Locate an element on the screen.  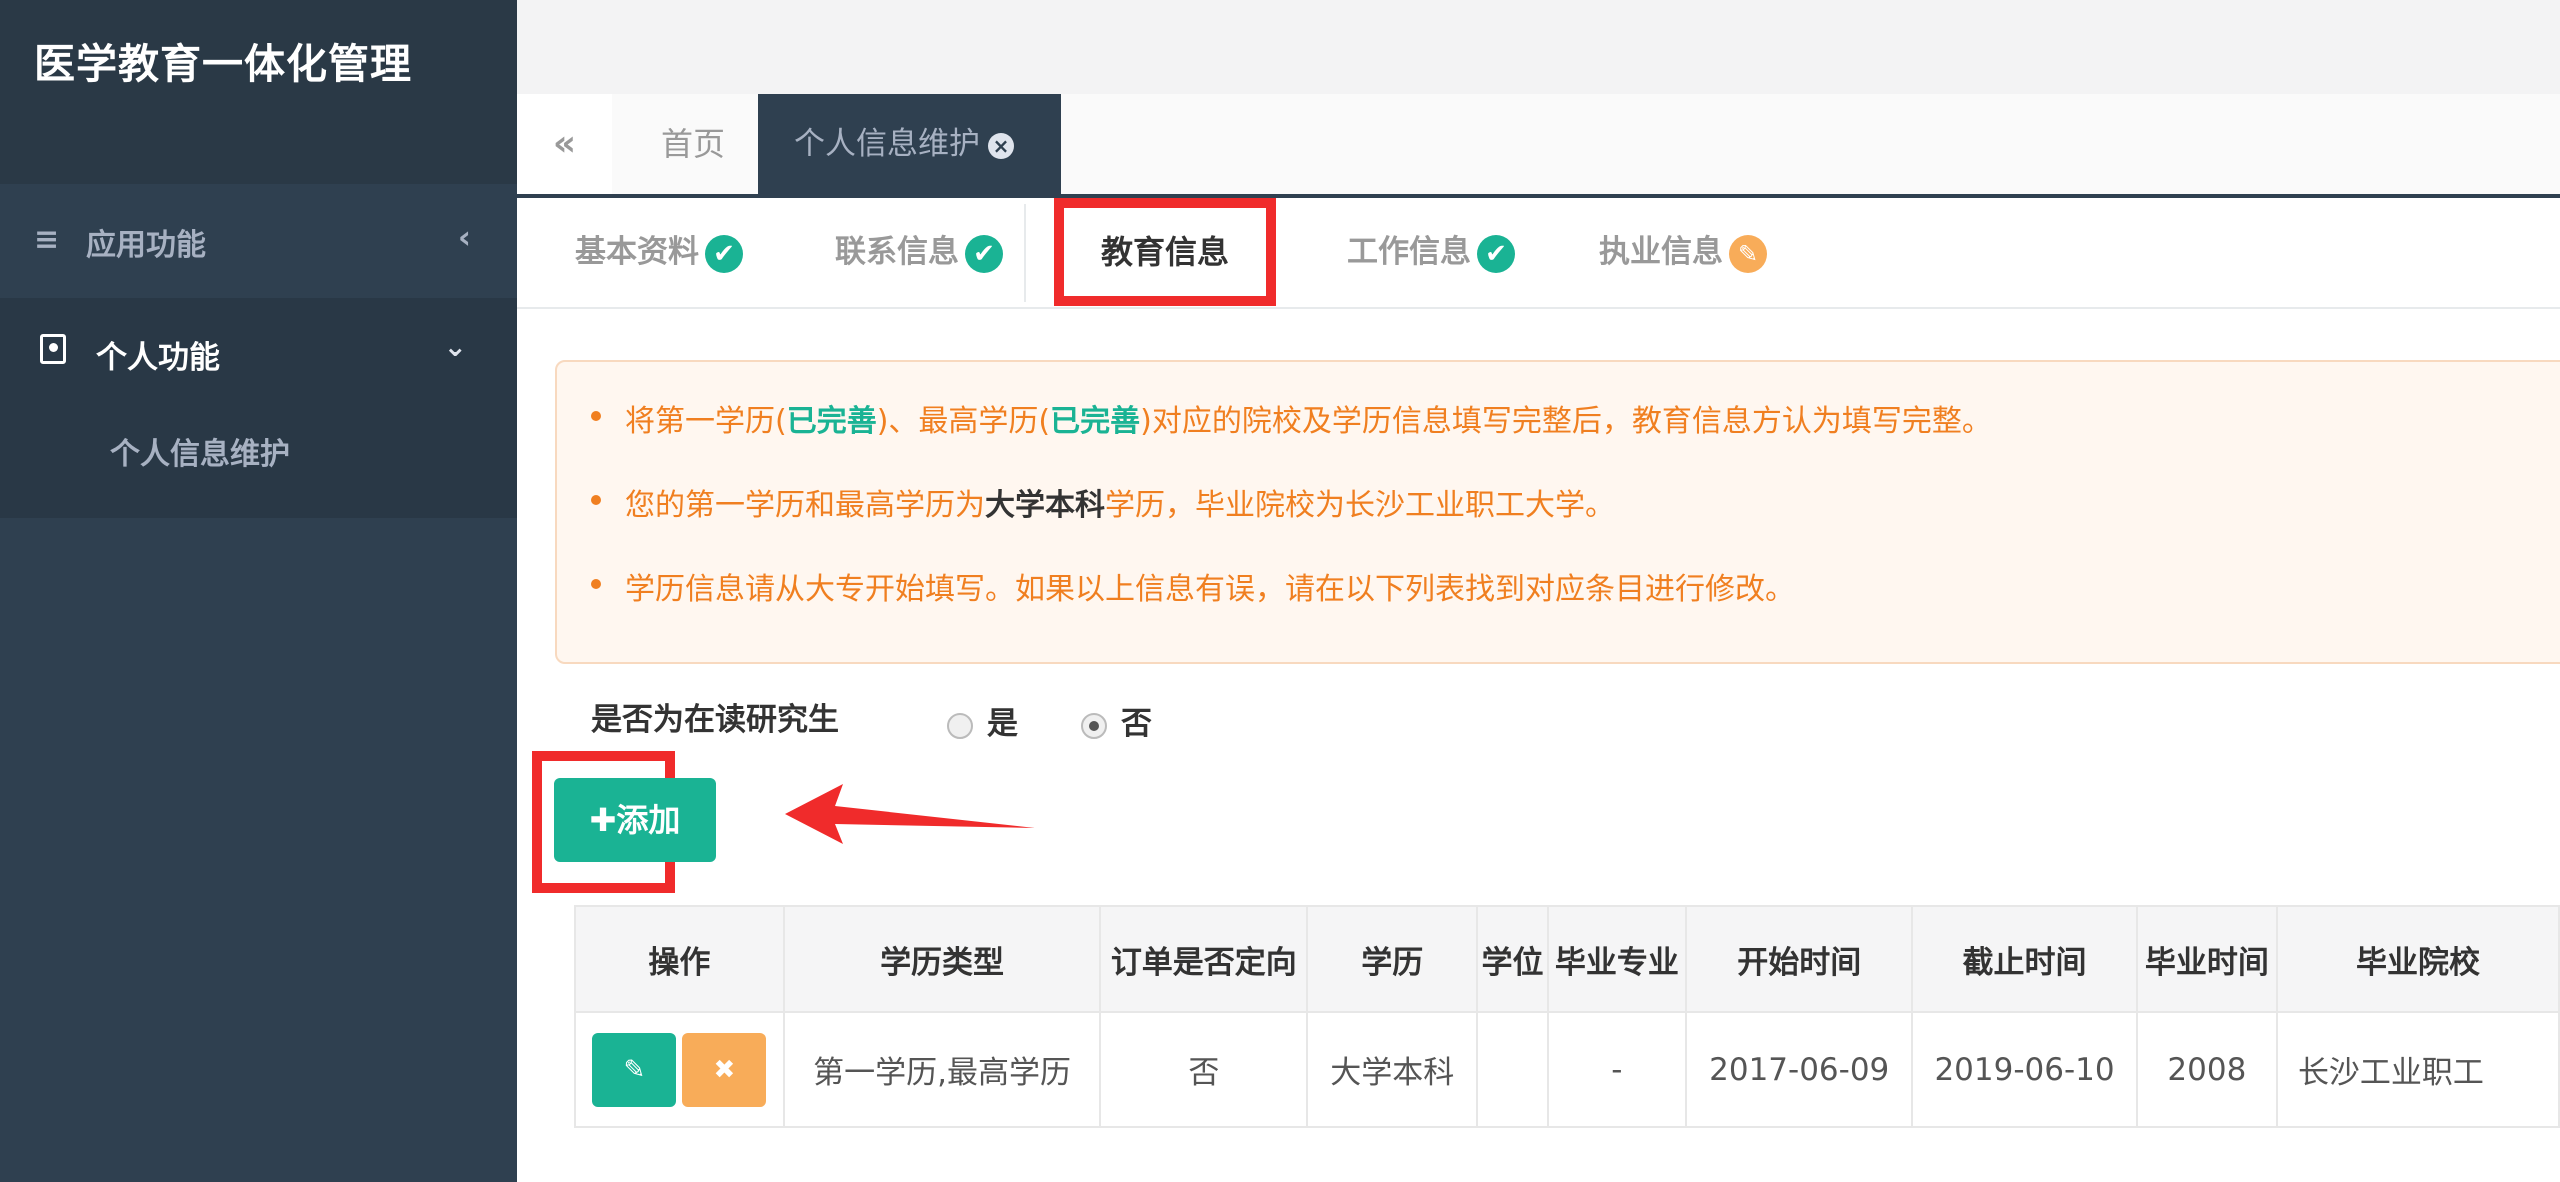
step-label: 工作信息 is located at coordinates (1409, 252).